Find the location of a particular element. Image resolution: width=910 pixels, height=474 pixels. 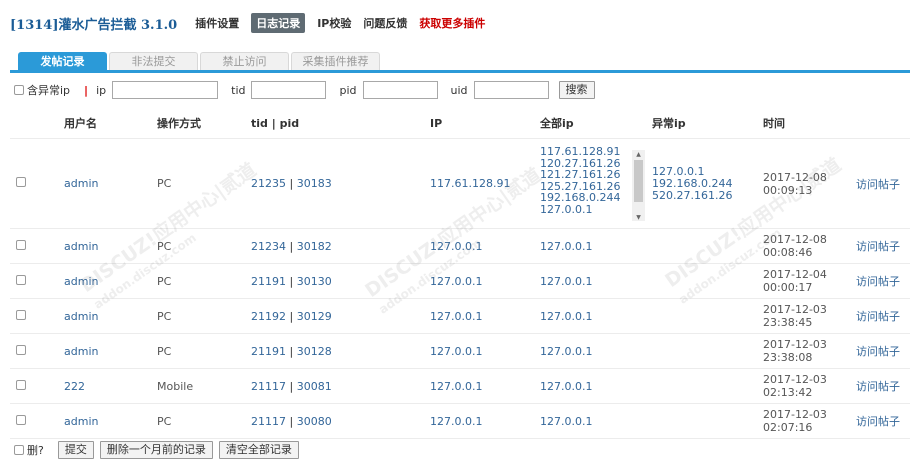

abnormal-ip-checkbox is located at coordinates (19, 90).